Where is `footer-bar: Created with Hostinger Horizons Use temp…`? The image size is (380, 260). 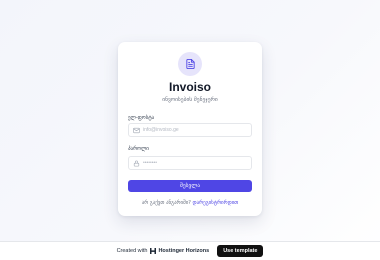
footer-bar: Created with Hostinger Horizons Use temp… is located at coordinates (190, 250).